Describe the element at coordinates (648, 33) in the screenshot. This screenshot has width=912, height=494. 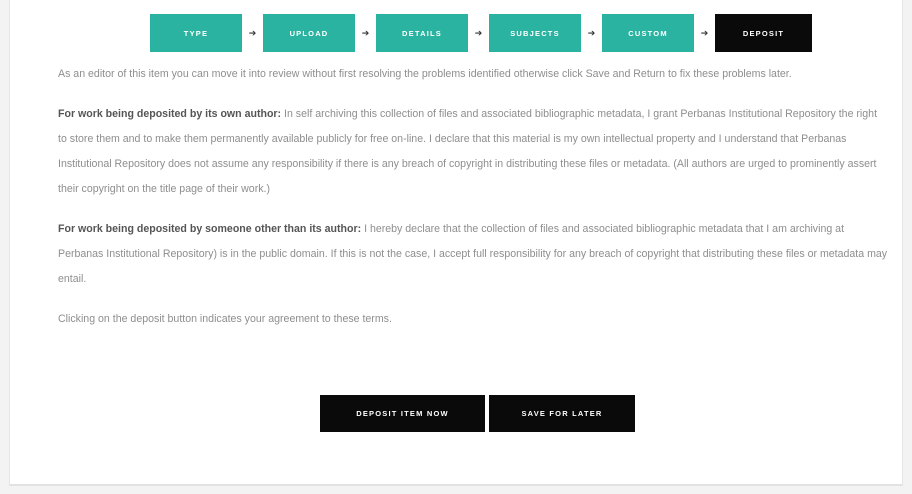
I see `step-custom: CUSTOM` at that location.